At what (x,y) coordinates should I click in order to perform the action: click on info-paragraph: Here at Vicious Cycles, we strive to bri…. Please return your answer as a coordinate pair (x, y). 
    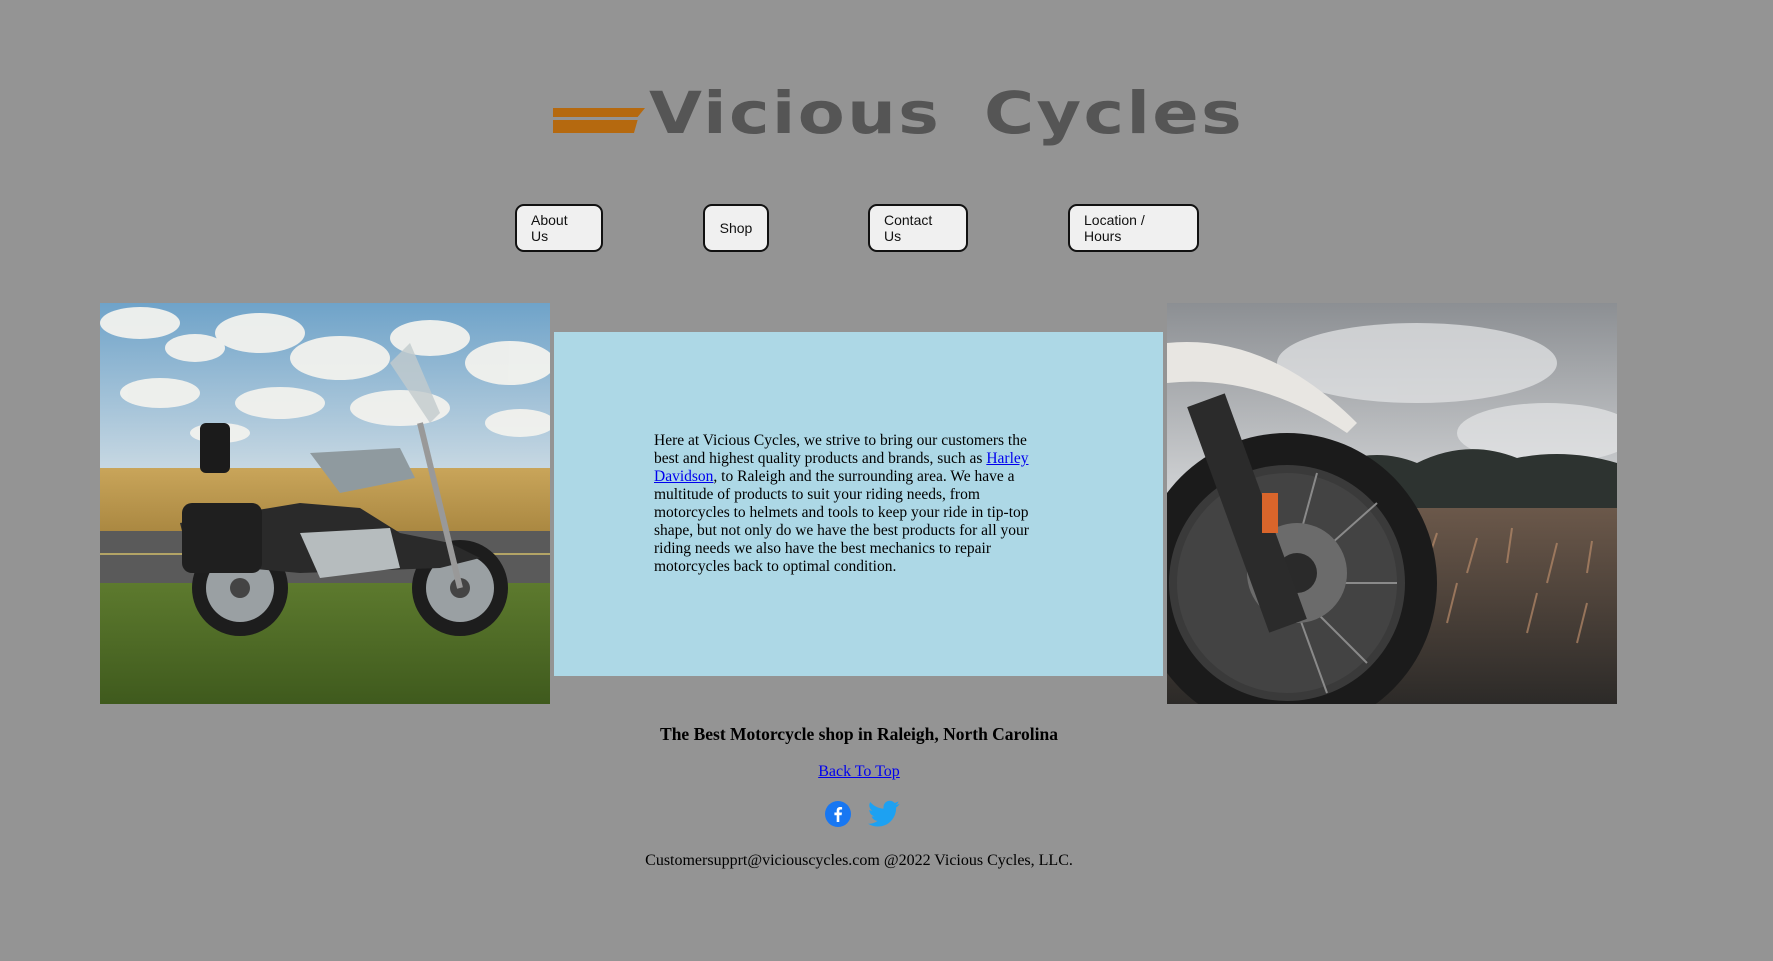
    Looking at the image, I should click on (849, 504).